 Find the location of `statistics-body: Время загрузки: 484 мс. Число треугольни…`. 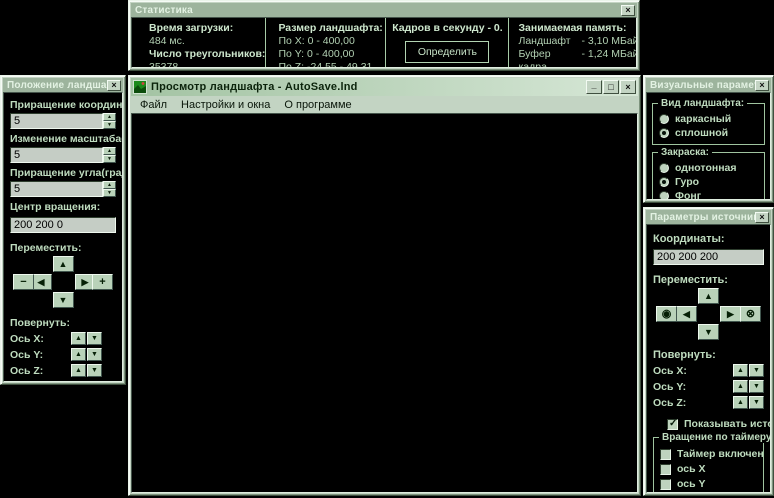

statistics-body: Время загрузки: 484 мс. Число треугольни… is located at coordinates (384, 42).